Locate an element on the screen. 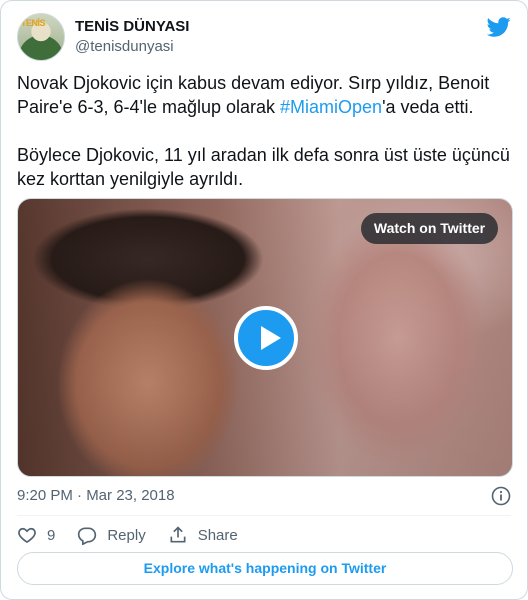 This screenshot has width=528, height=600. avatar-logo-text: TENİS is located at coordinates (33, 23).